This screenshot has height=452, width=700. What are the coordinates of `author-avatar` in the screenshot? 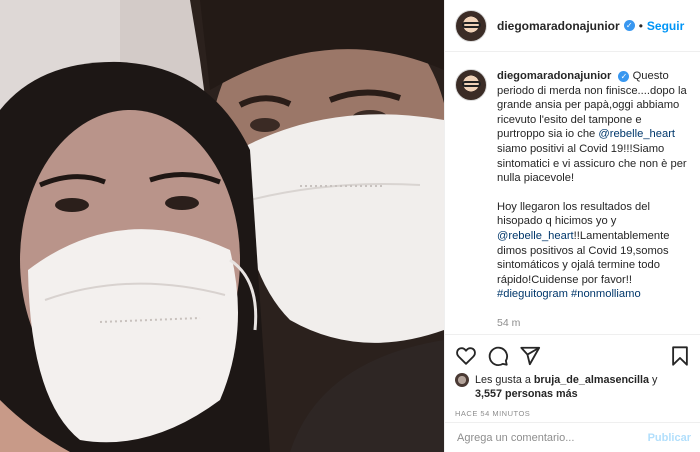 It's located at (471, 25).